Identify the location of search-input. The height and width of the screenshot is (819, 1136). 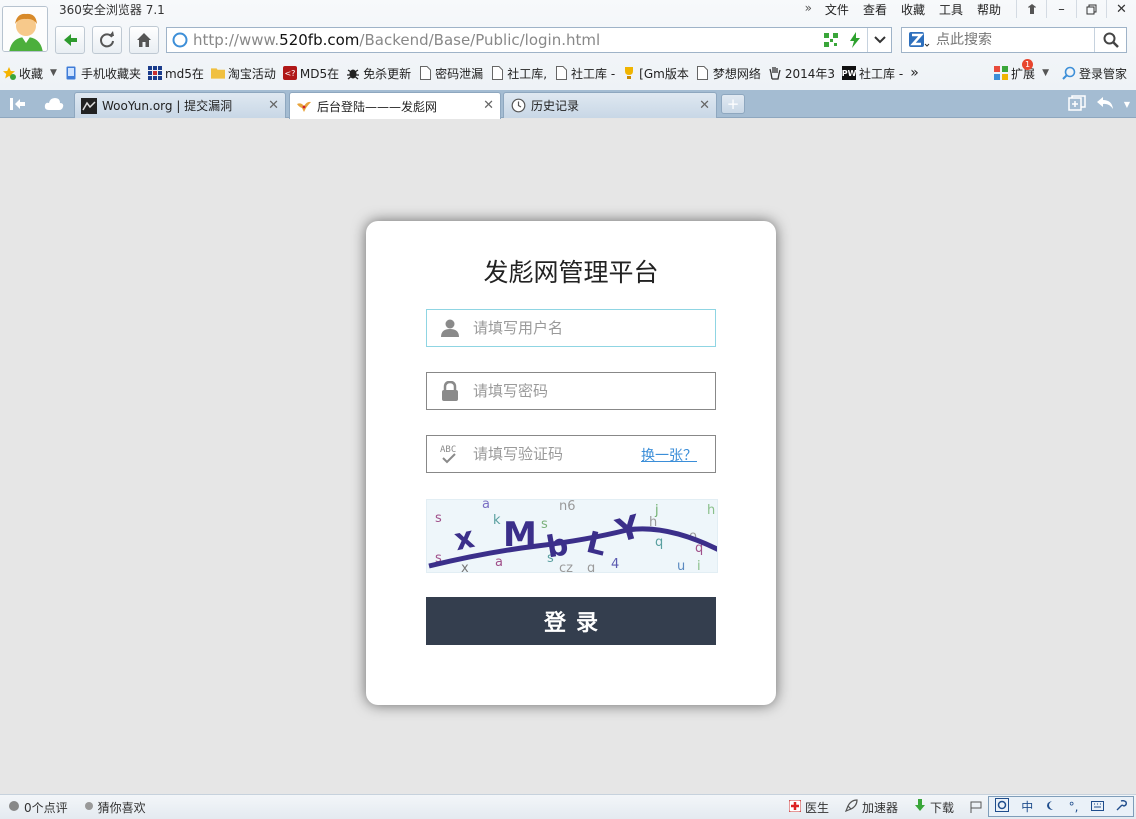
(1011, 40).